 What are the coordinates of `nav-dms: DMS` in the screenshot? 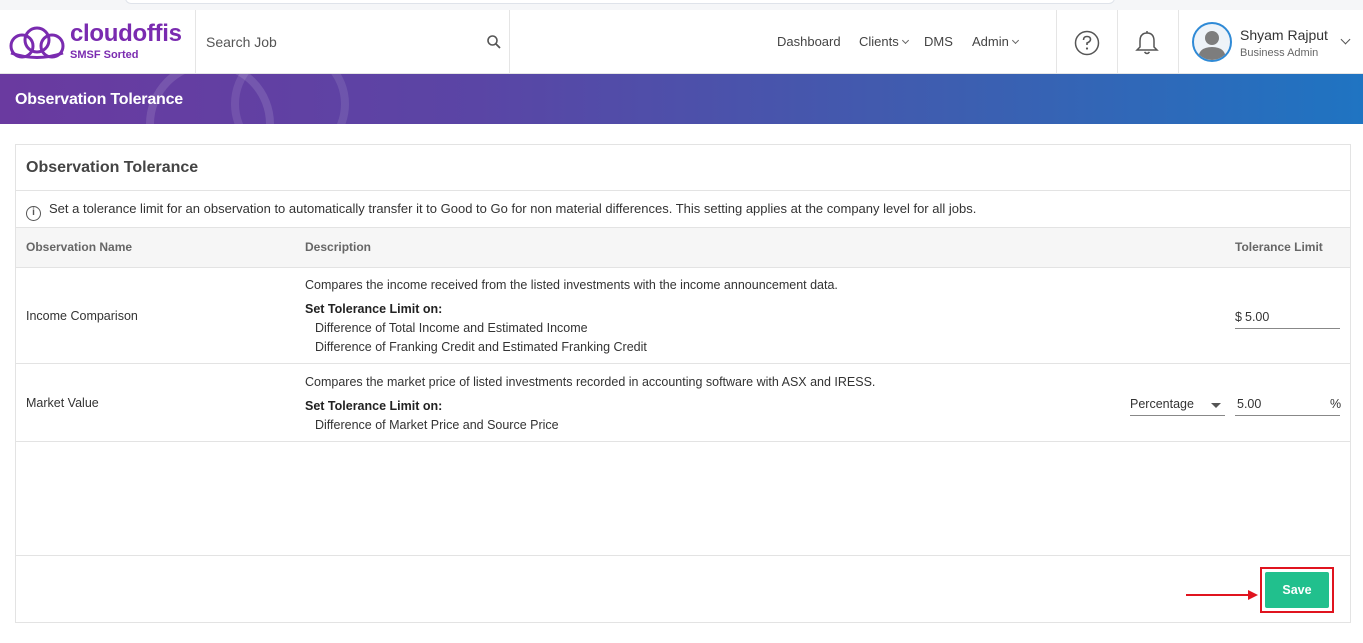 It's located at (938, 41).